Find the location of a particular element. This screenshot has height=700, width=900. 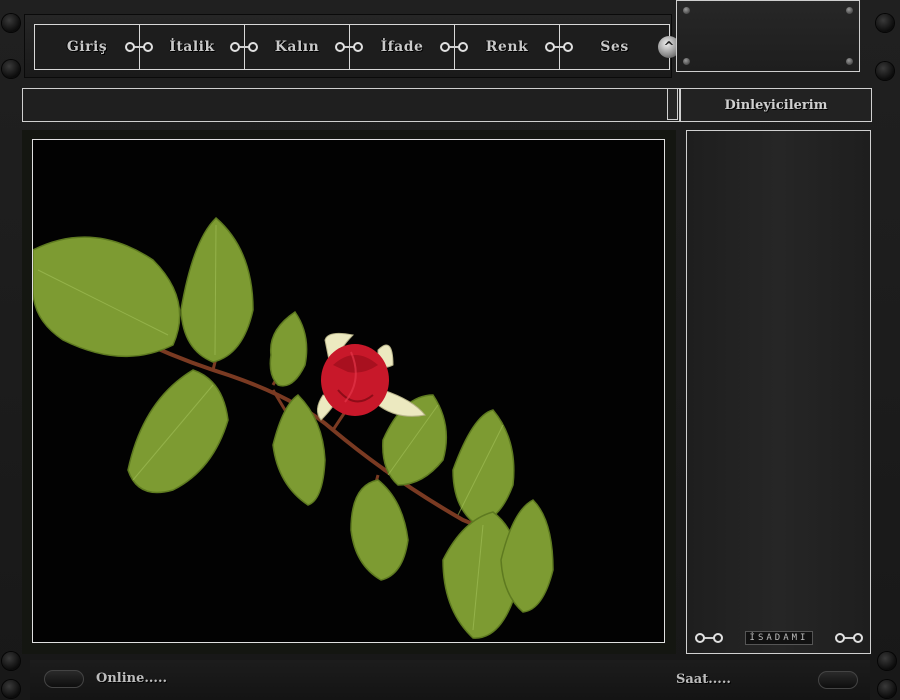

clock-toggle is located at coordinates (838, 680).